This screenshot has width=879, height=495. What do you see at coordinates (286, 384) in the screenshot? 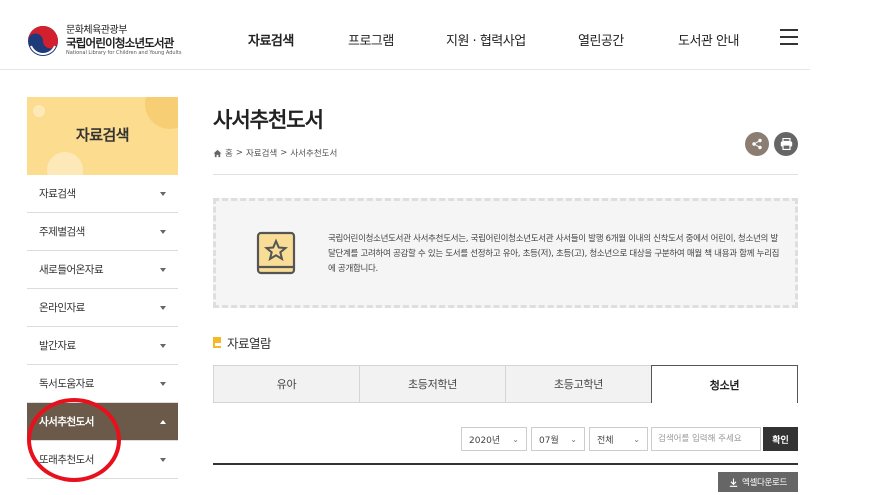
I see `tab-infant: 유아` at bounding box center [286, 384].